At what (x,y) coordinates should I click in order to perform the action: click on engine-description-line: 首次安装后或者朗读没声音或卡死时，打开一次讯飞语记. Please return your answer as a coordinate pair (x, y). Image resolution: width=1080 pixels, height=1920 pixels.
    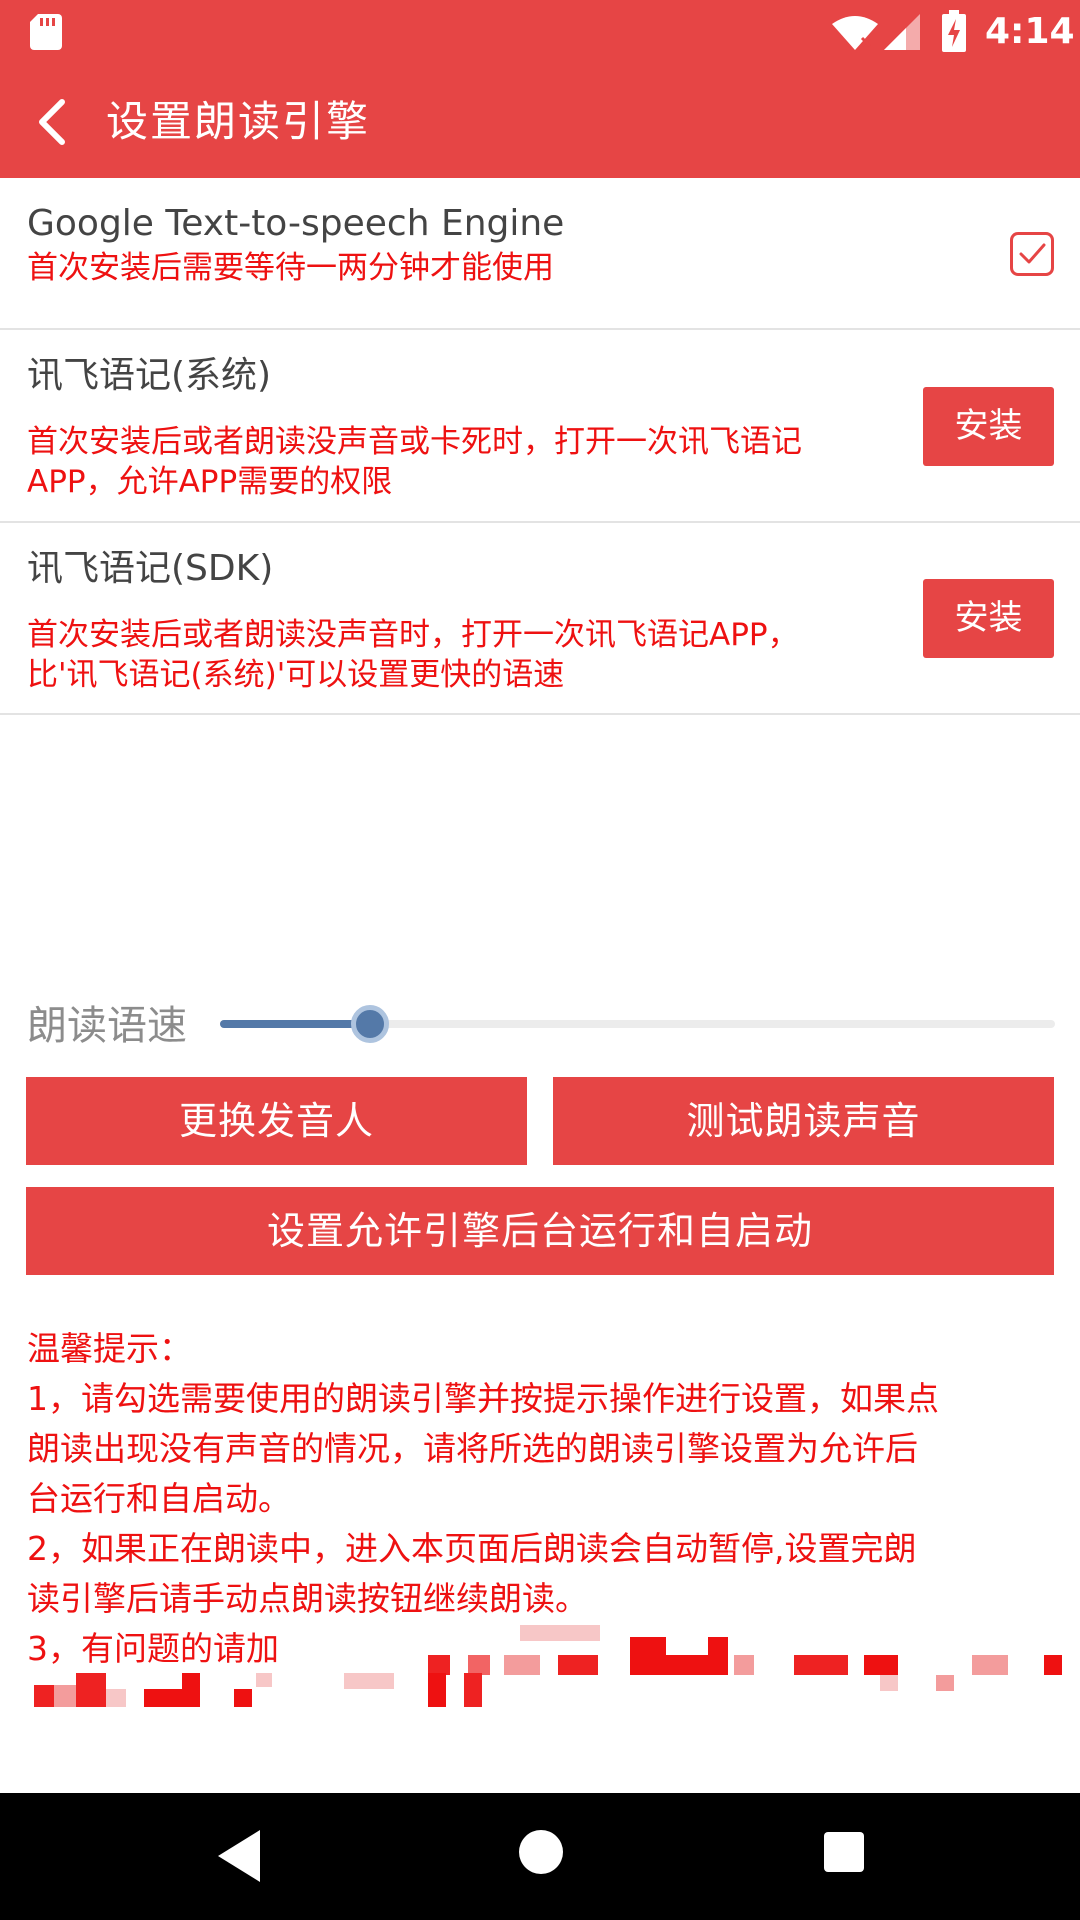
    Looking at the image, I should click on (414, 442).